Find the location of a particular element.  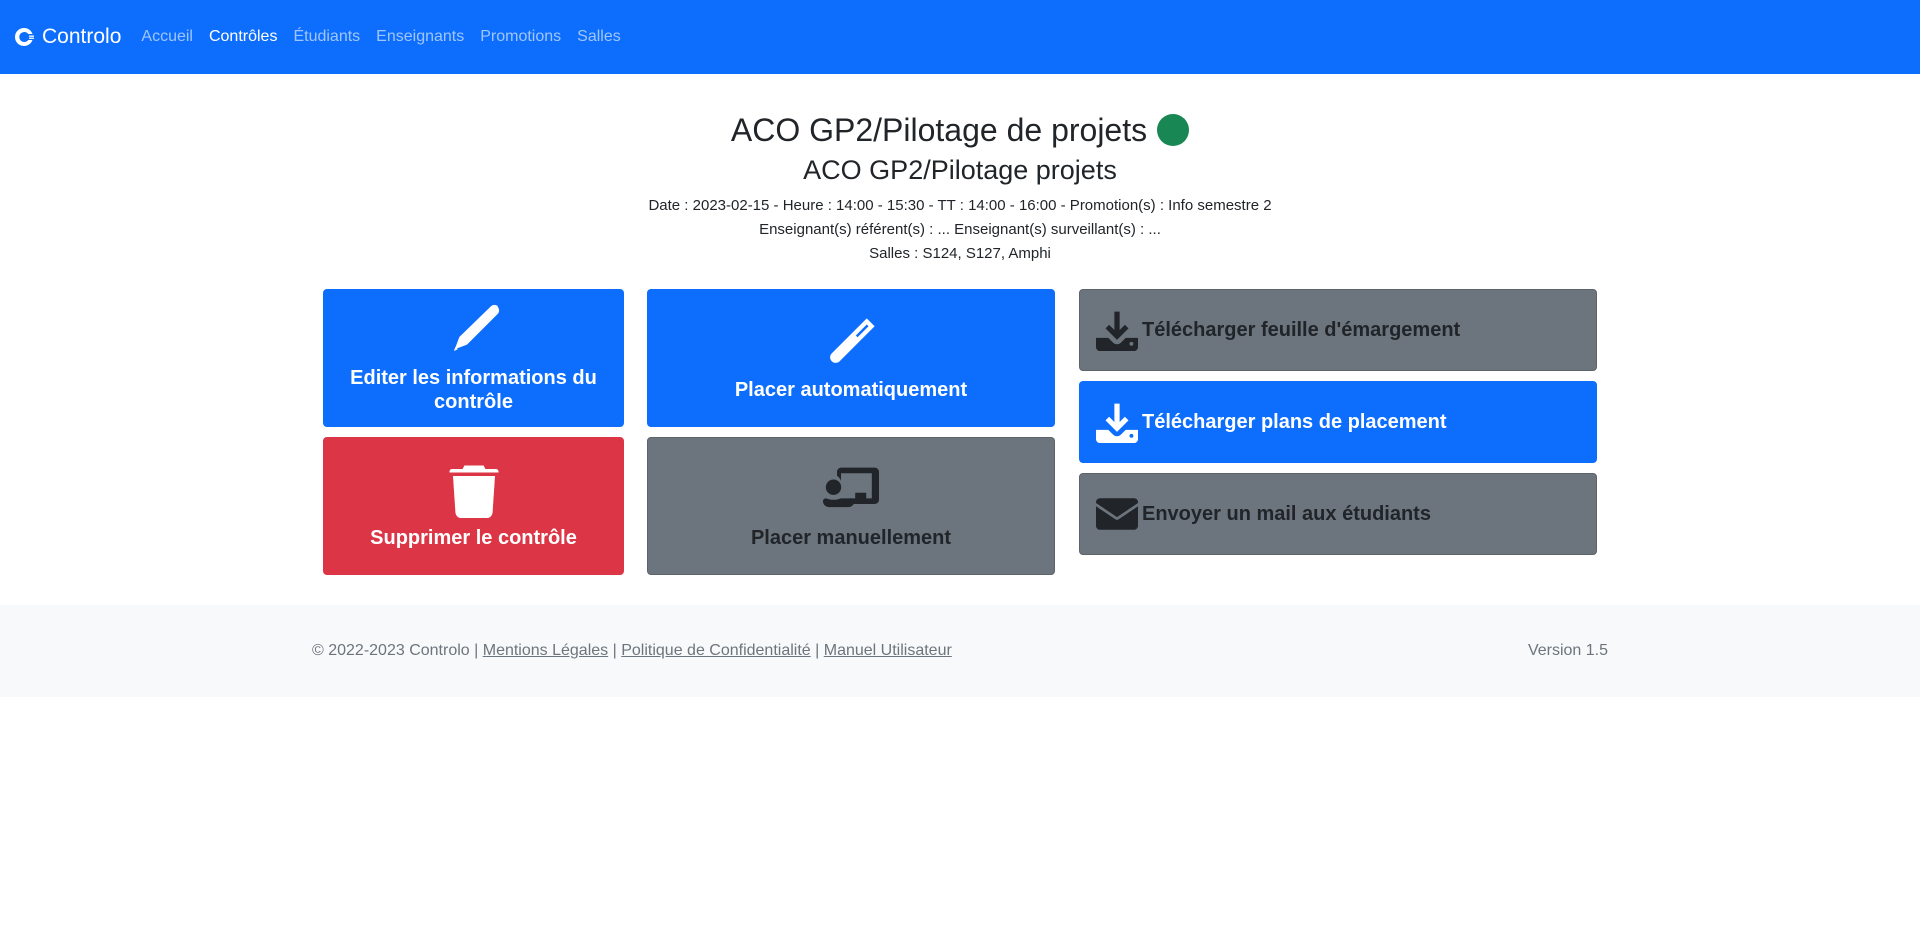

auto-place-button: Placer automatiquement is located at coordinates (851, 358).